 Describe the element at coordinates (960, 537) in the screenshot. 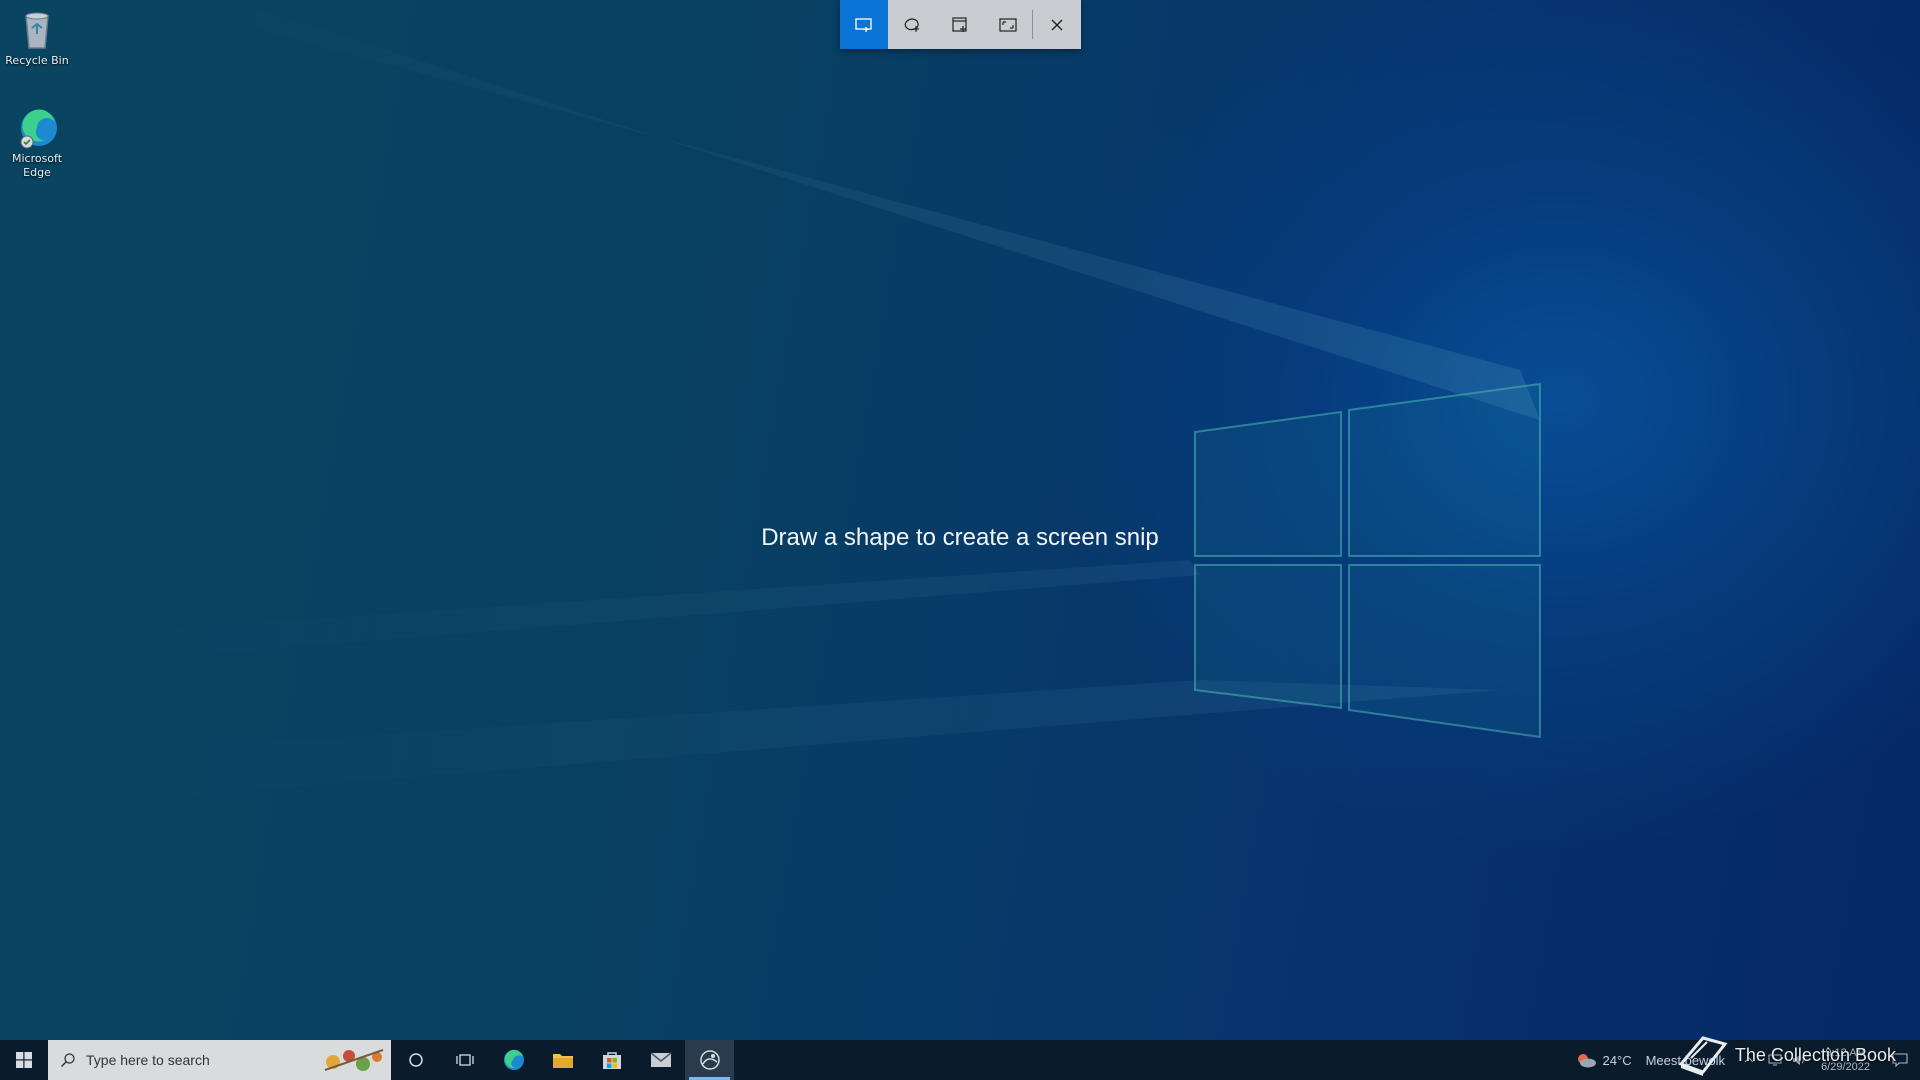

I see `snip-instruction-text: Draw a shape to create a screen snip` at that location.